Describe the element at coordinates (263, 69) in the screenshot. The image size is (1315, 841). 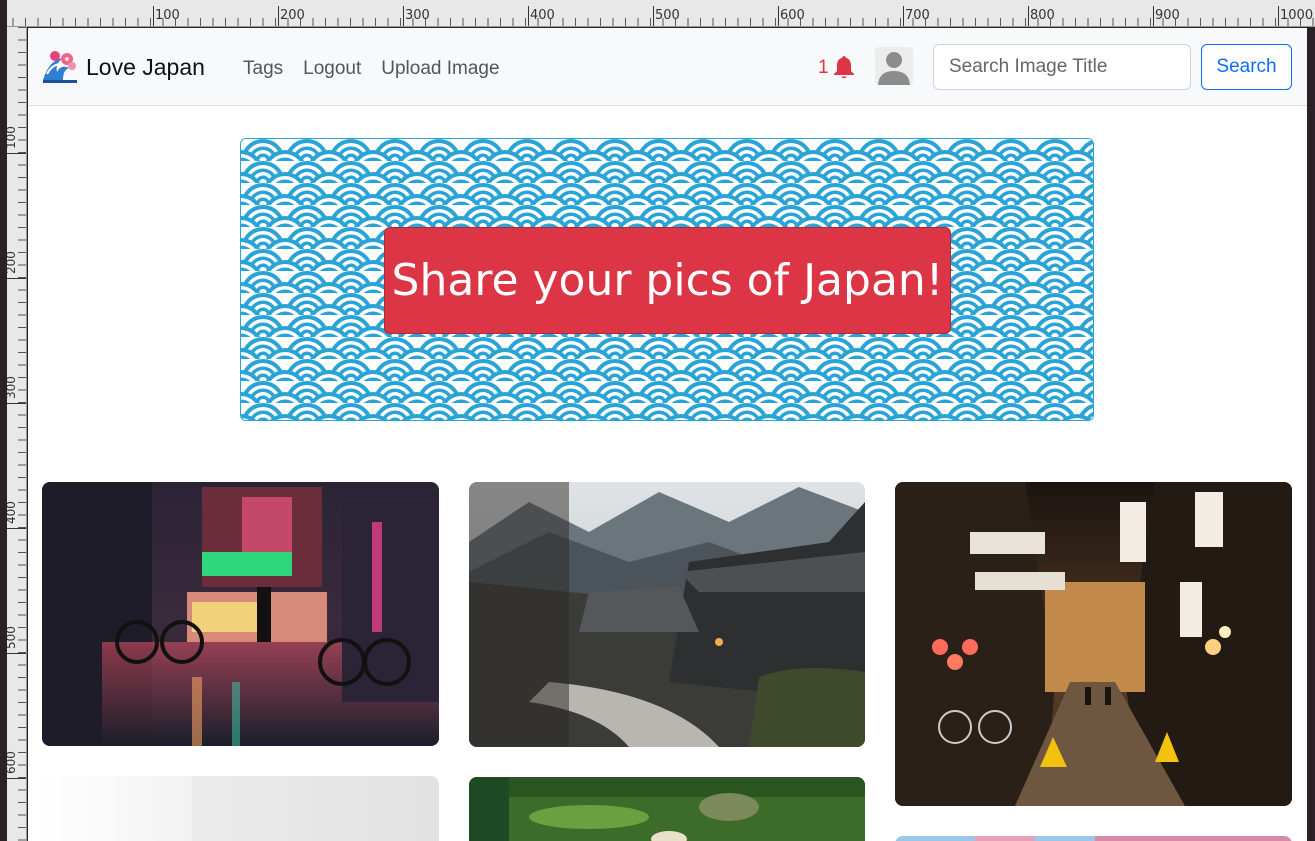
I see `nav-link-tags: Tags` at that location.